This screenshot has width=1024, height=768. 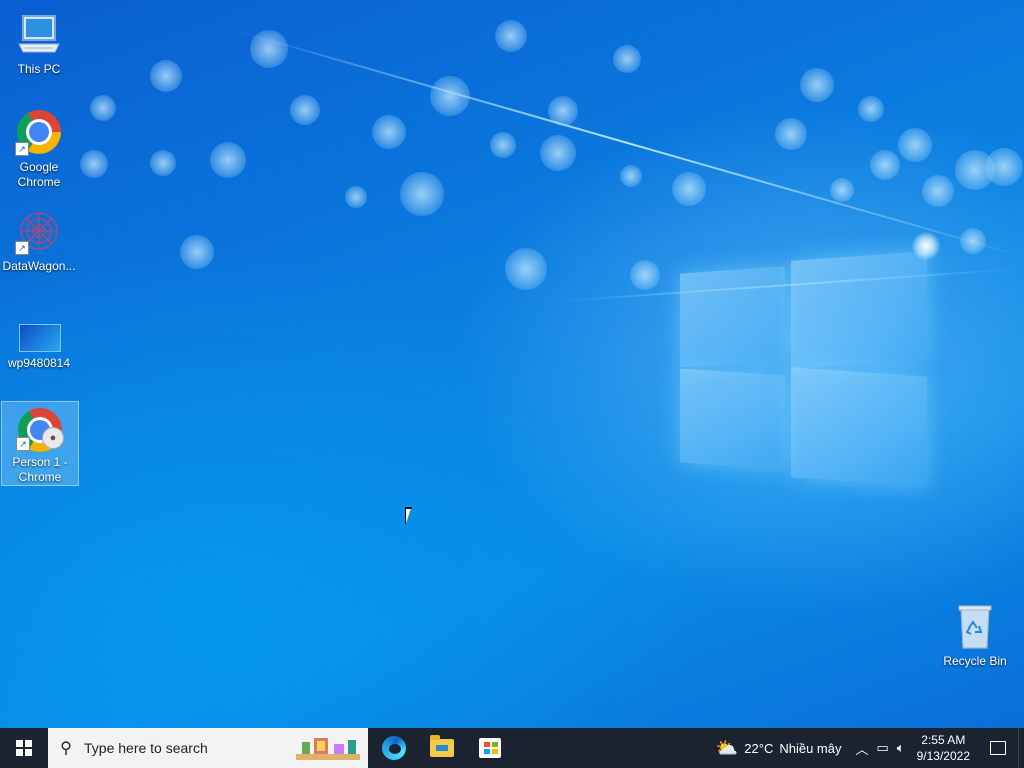 What do you see at coordinates (411, 516) in the screenshot?
I see `mouse-pointer-fill` at bounding box center [411, 516].